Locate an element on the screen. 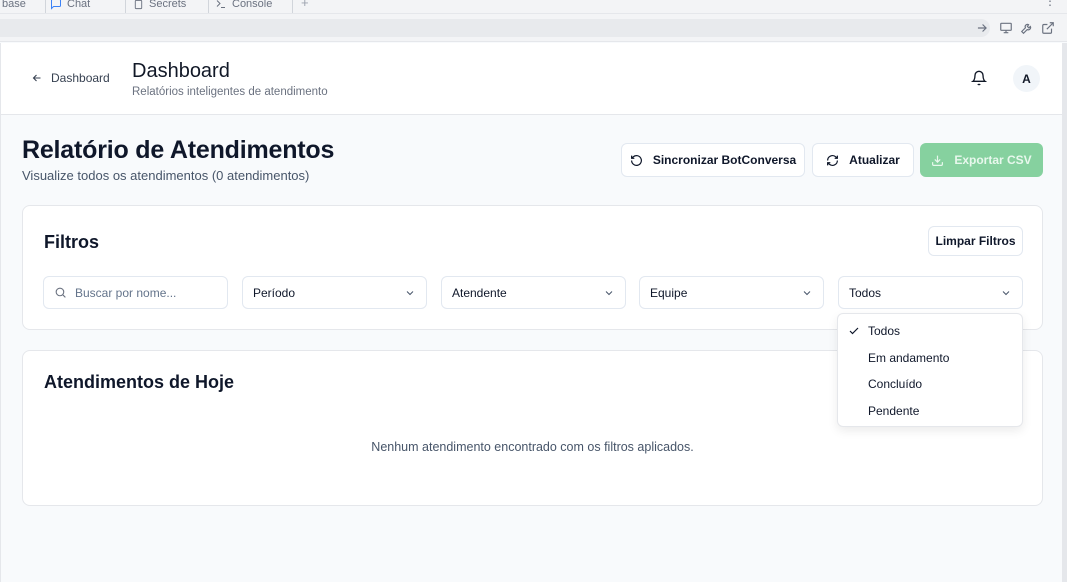 Image resolution: width=1067 pixels, height=582 pixels. status-dropdown-menu: Todos Em andamento Concluído Pendente is located at coordinates (930, 370).